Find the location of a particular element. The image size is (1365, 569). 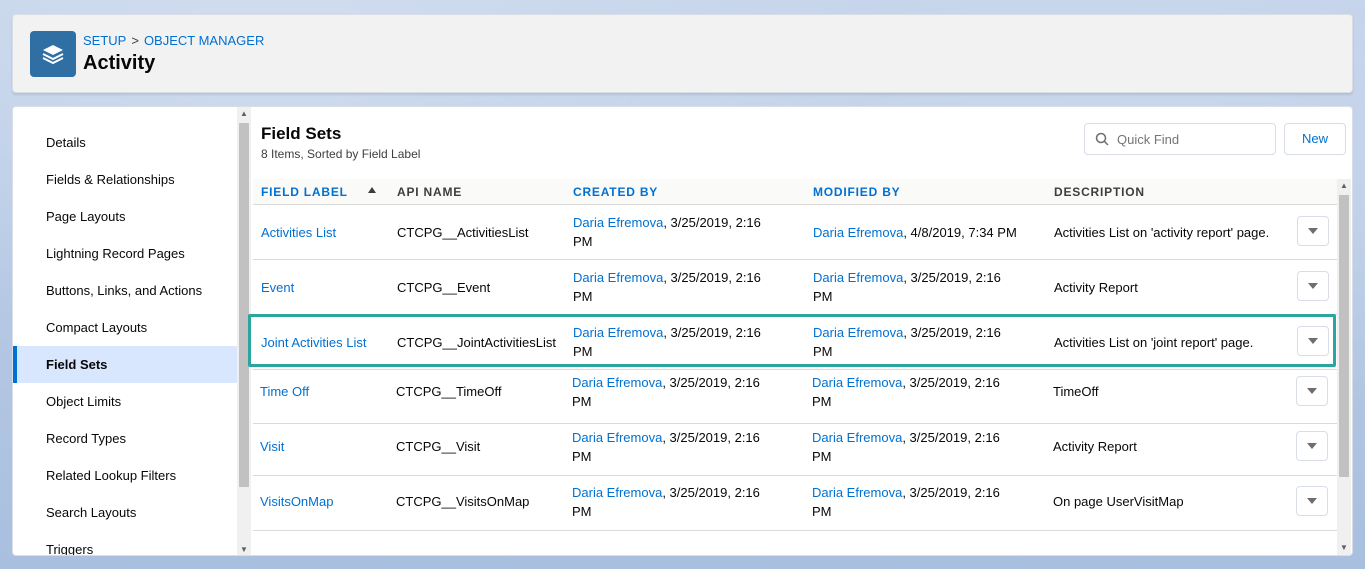

field-label-link: Event is located at coordinates (277, 287).